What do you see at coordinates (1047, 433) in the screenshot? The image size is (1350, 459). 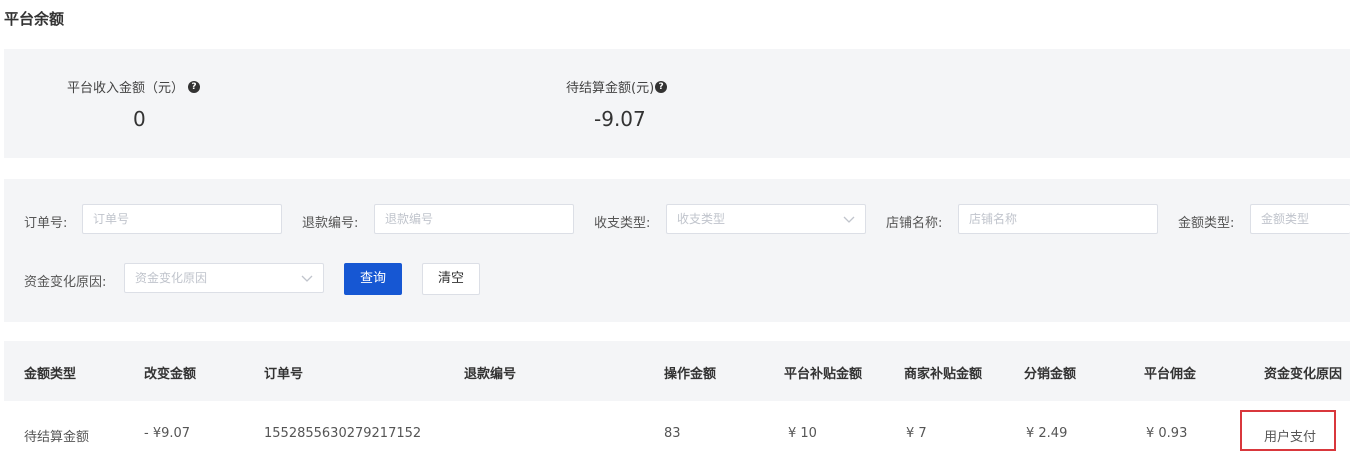 I see `cell-distribution-amount: ¥ 2.49` at bounding box center [1047, 433].